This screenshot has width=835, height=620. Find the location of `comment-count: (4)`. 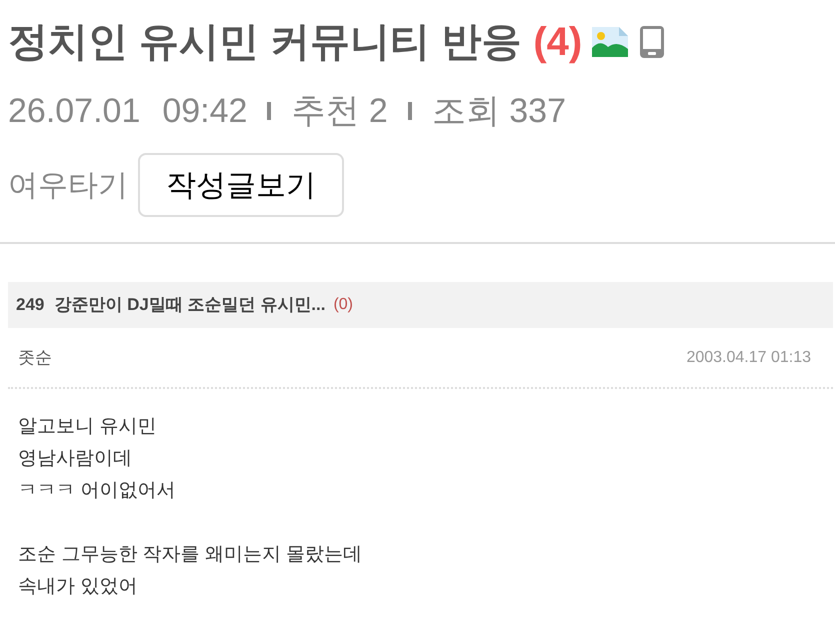

comment-count: (4) is located at coordinates (557, 42).